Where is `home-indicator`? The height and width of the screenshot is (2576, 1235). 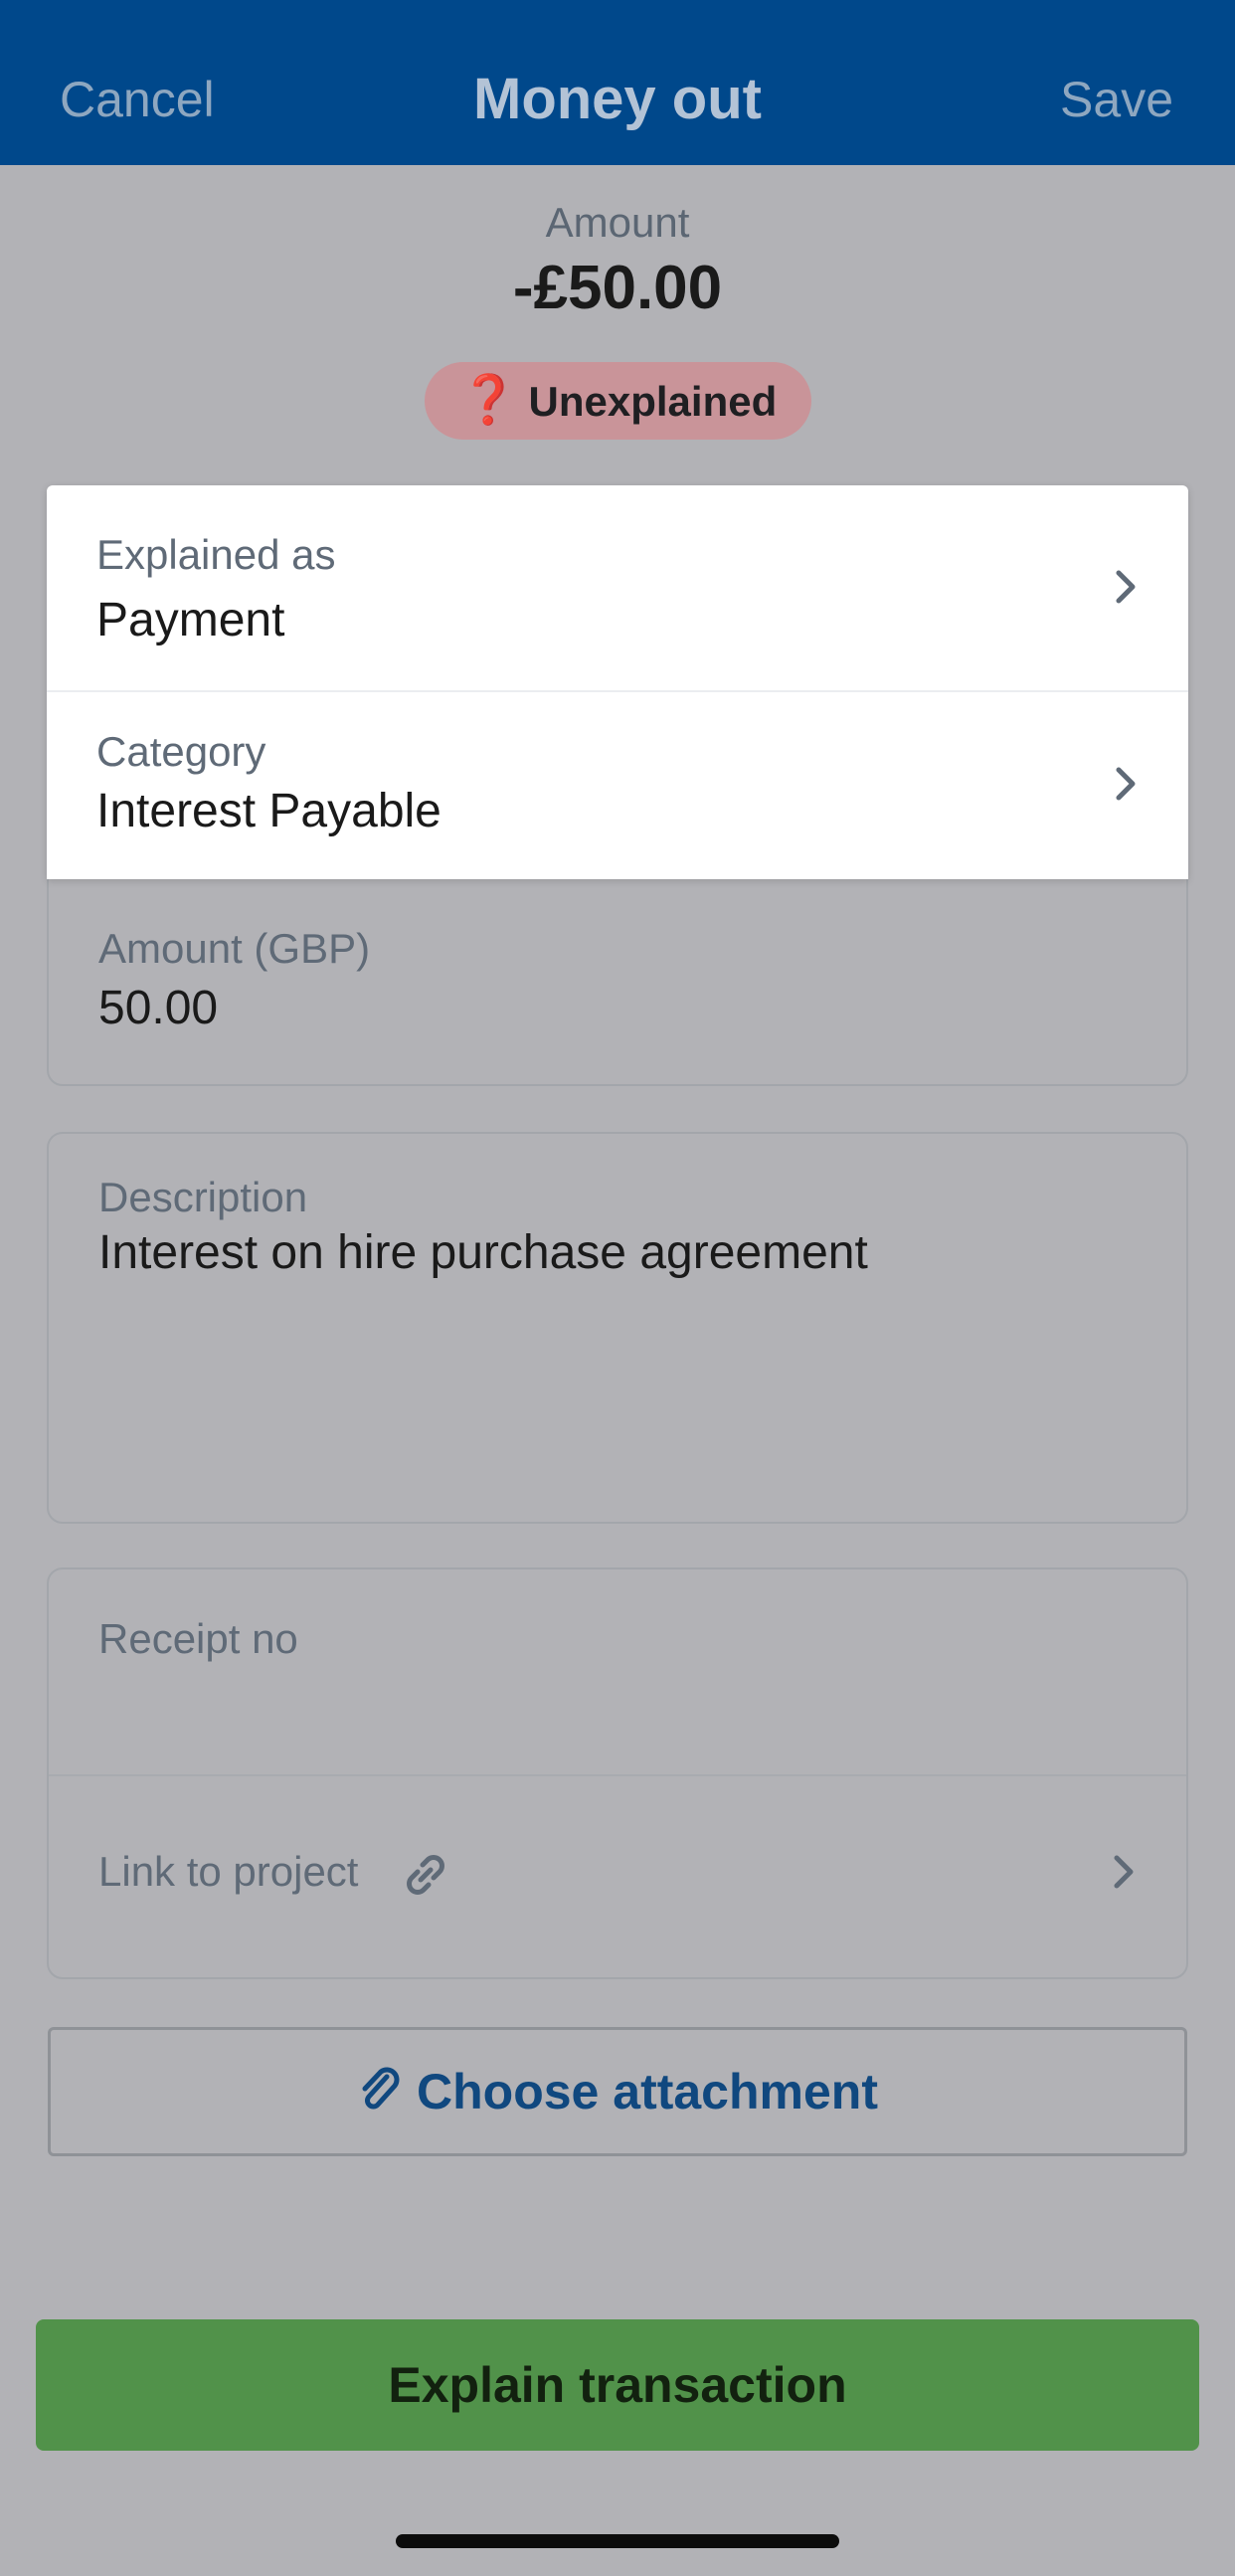
home-indicator is located at coordinates (617, 2541).